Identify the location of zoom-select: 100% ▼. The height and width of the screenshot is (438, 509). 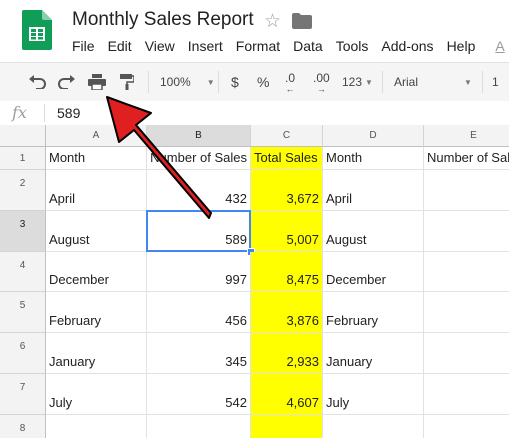
(187, 82).